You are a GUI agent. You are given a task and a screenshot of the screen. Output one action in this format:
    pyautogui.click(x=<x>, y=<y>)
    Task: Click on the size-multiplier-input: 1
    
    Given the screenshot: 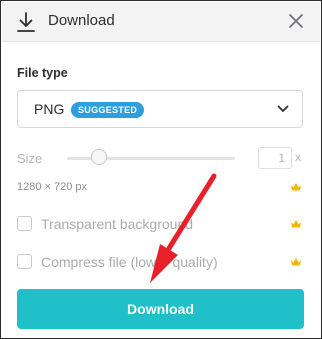 What is the action you would take?
    pyautogui.click(x=275, y=158)
    